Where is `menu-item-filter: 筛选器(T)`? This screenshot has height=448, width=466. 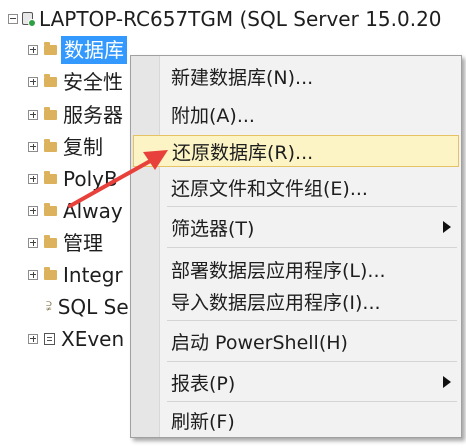
menu-item-filter: 筛选器(T) is located at coordinates (296, 227).